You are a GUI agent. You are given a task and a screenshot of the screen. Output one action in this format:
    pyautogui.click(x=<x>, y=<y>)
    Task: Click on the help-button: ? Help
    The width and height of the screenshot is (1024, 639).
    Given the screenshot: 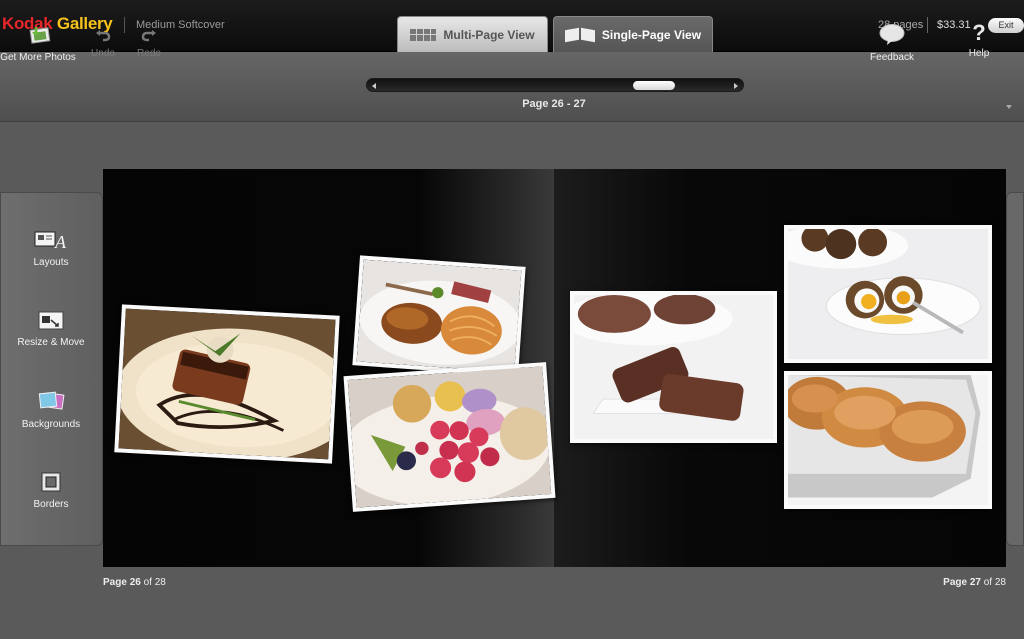 What is the action you would take?
    pyautogui.click(x=979, y=40)
    